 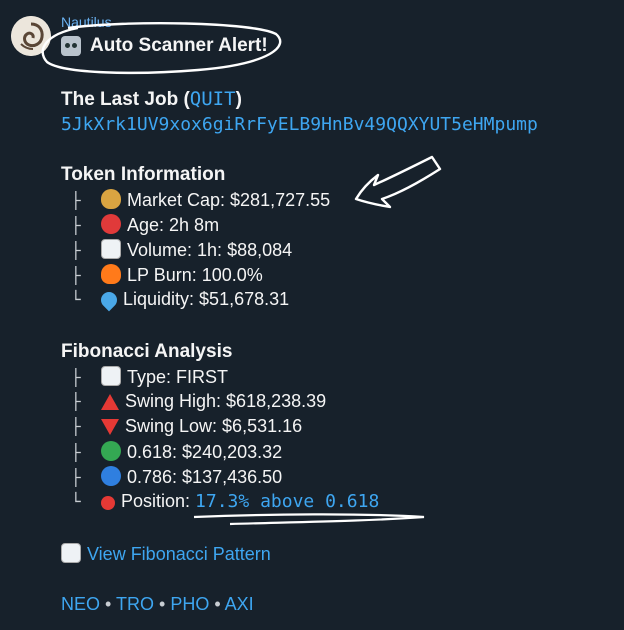 I want to click on token-item-volume: ├ Volume: 1h: $88,084, so click(x=176, y=250).